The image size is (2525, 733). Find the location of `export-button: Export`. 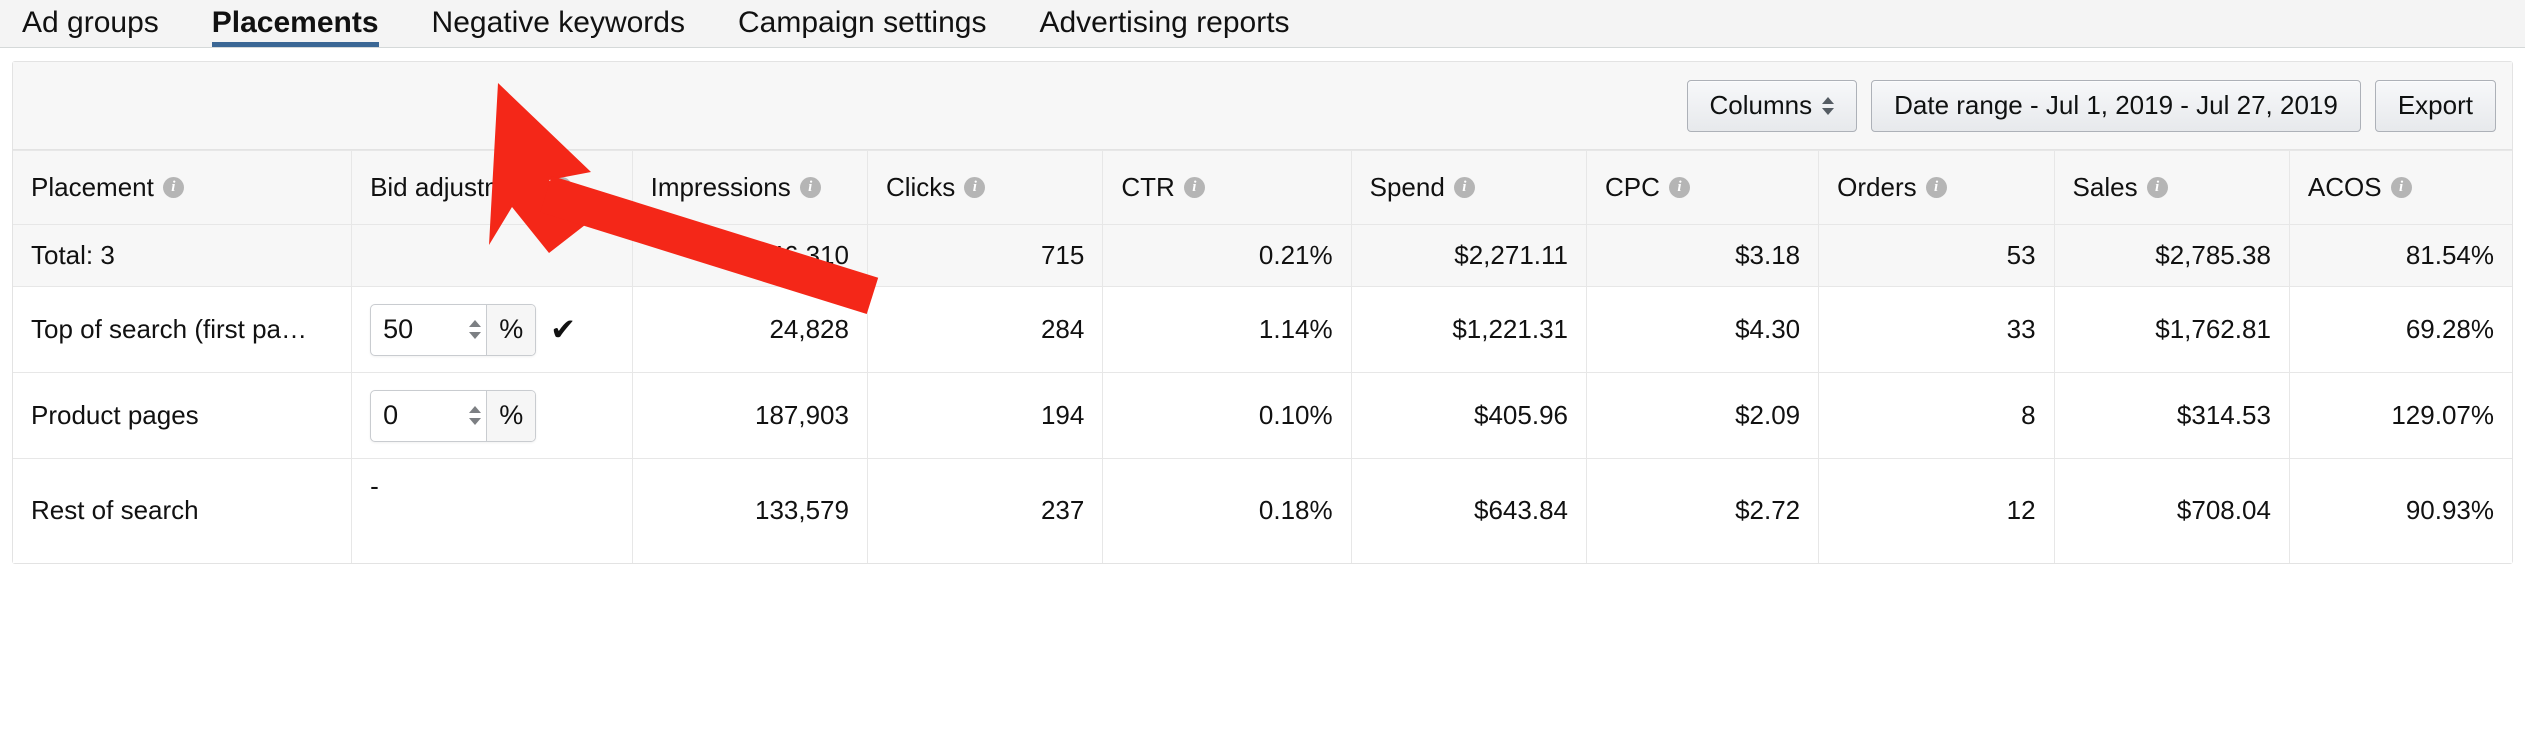

export-button: Export is located at coordinates (2435, 105).